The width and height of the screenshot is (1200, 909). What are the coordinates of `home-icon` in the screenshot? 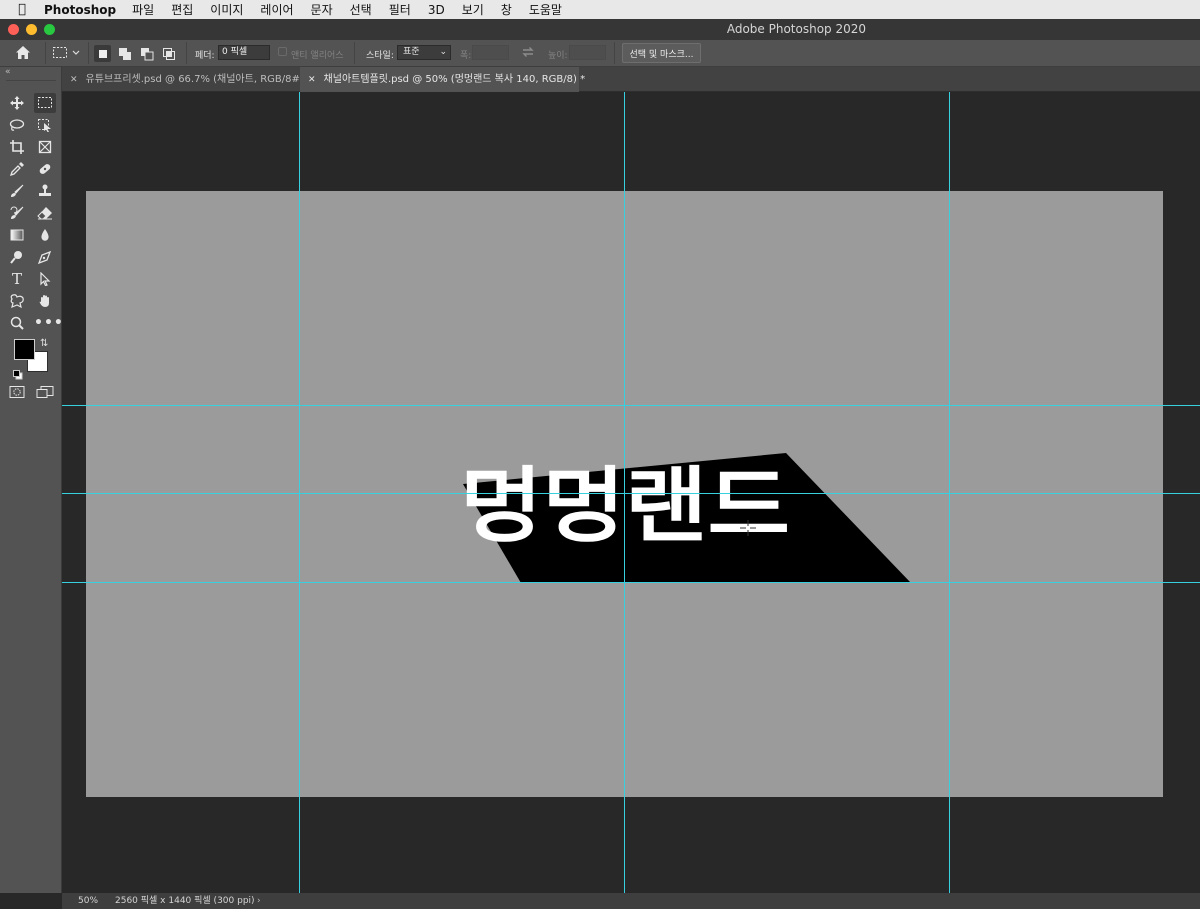 It's located at (23, 54).